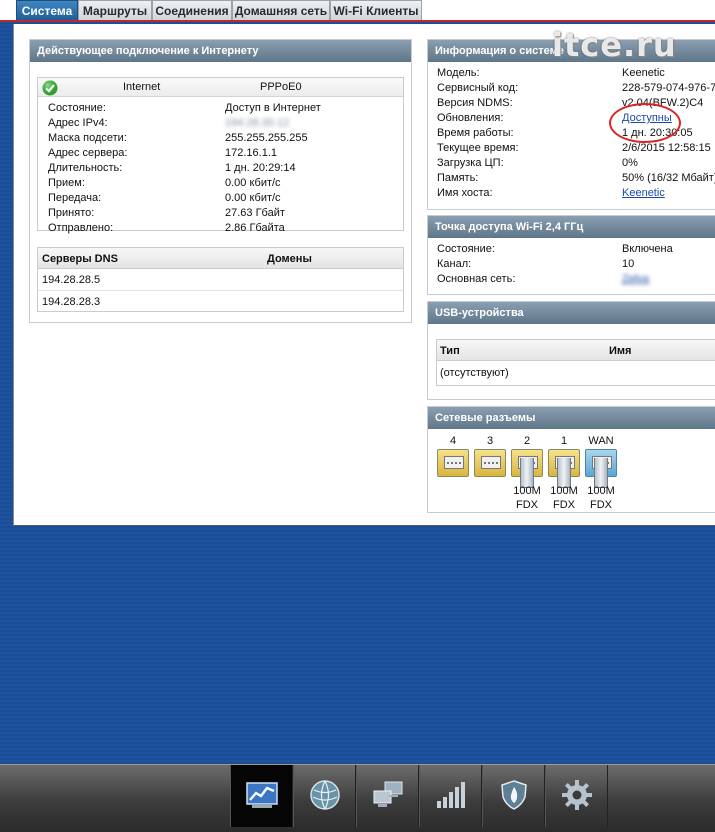  What do you see at coordinates (576, 350) in the screenshot?
I see `usb-table-header: Тип Имя` at bounding box center [576, 350].